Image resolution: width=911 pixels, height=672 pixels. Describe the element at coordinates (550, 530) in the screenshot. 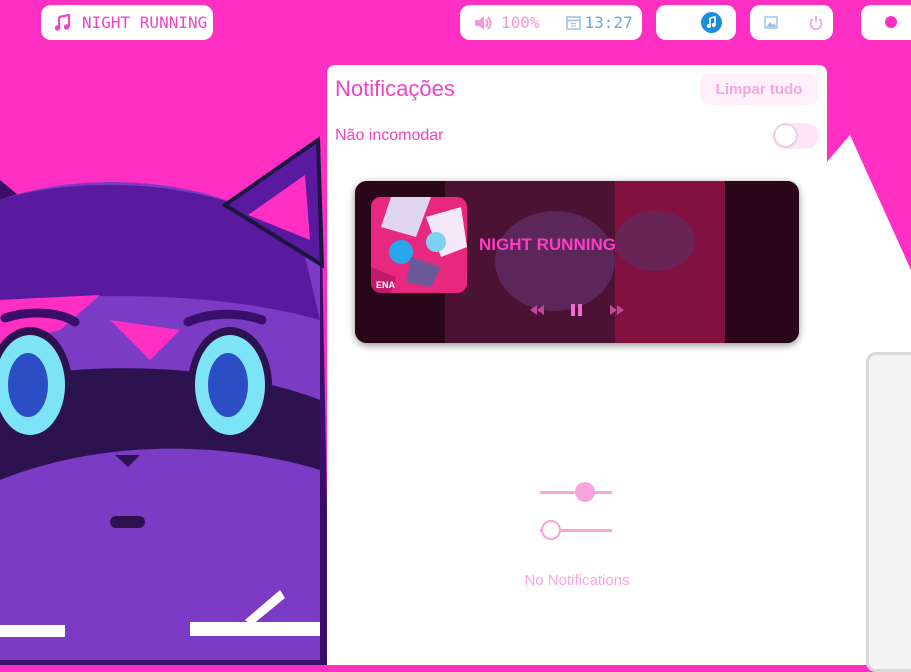

I see `slider-2-knob` at that location.